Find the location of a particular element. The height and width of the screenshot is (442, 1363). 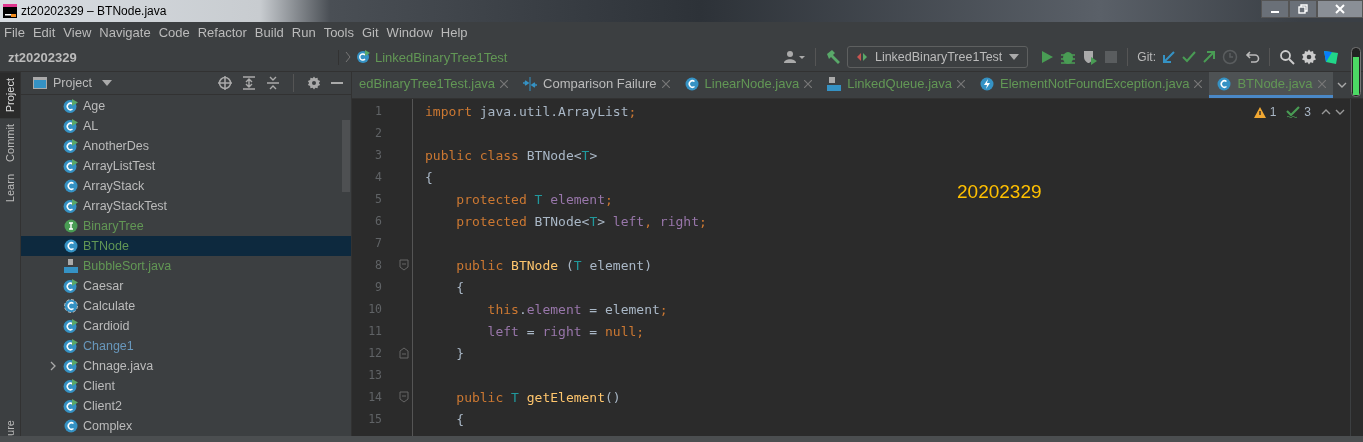

minimize-icon is located at coordinates (1275, 12).